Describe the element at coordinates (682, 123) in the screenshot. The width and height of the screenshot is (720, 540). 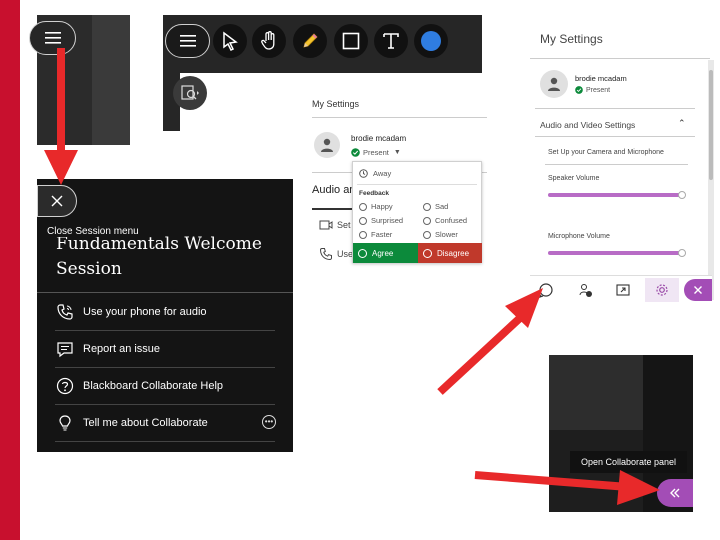
I see `chevron-up-icon: ⌃` at that location.